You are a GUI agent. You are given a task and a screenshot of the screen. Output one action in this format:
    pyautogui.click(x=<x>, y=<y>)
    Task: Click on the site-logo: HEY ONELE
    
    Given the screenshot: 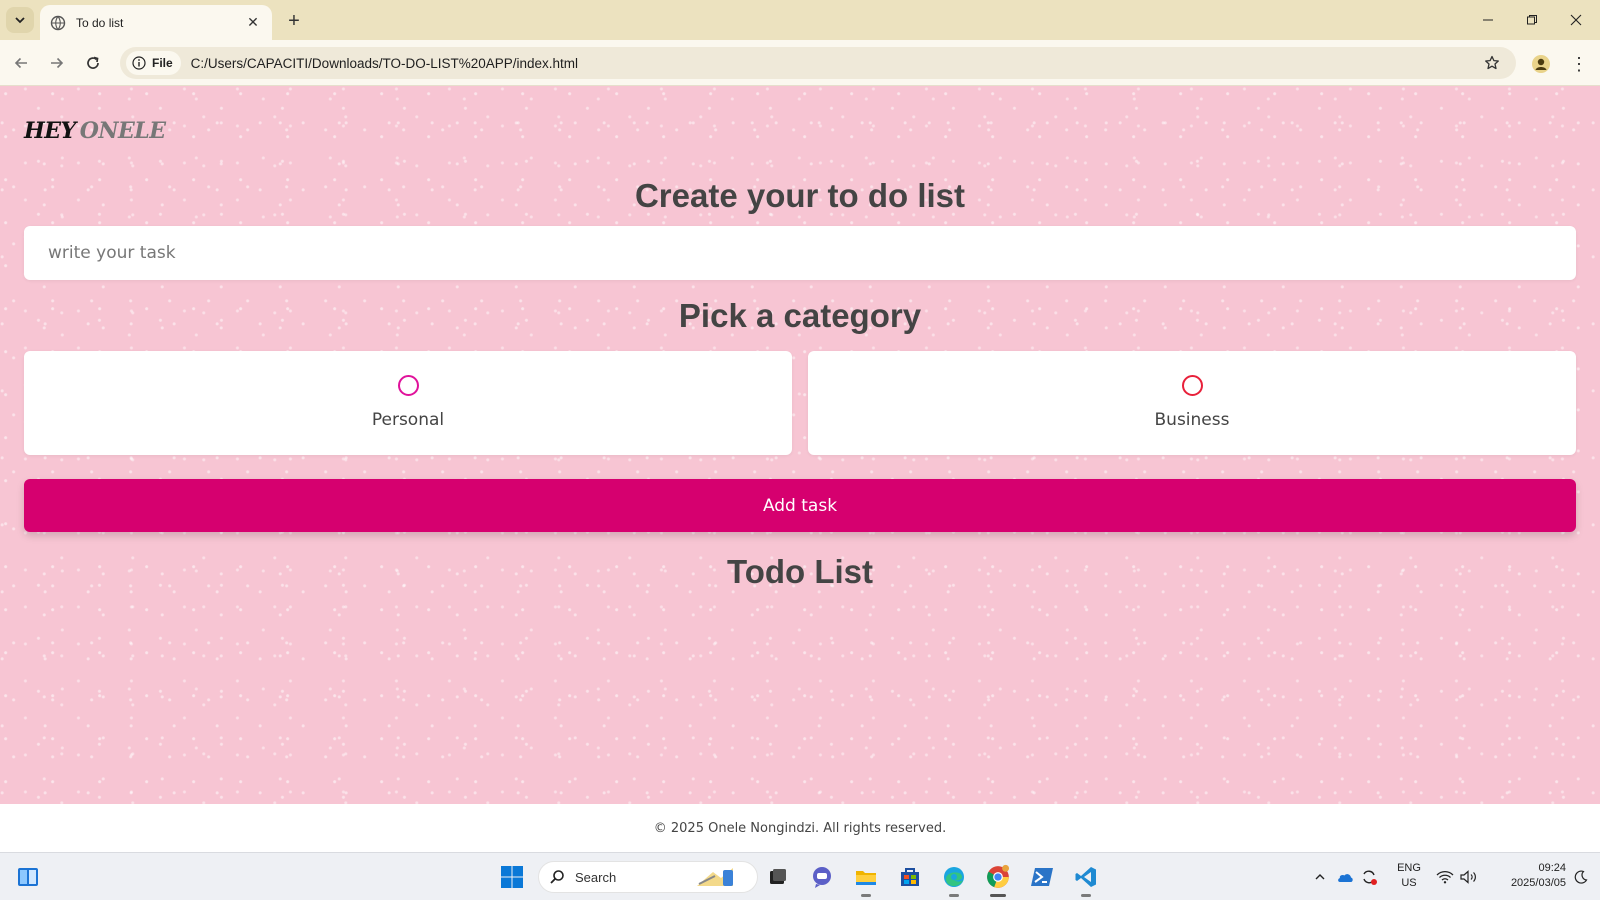 What is the action you would take?
    pyautogui.click(x=95, y=131)
    